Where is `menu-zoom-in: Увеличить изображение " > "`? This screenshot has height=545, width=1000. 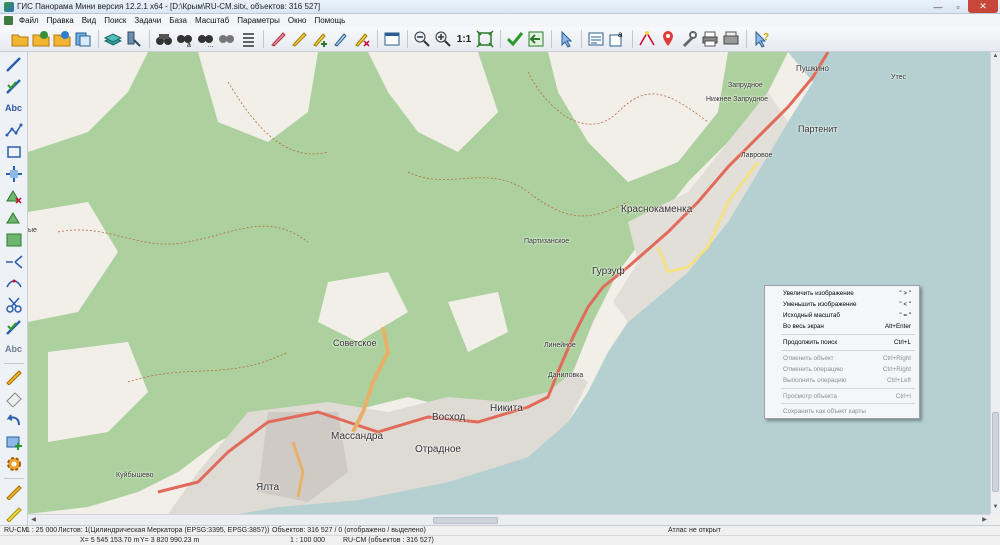
menu-zoom-in: Увеличить изображение " > " is located at coordinates (842, 293).